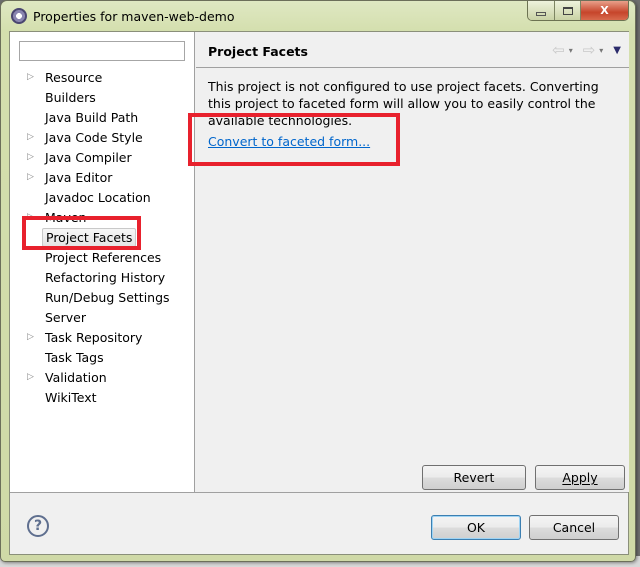  I want to click on minimize-button, so click(541, 10).